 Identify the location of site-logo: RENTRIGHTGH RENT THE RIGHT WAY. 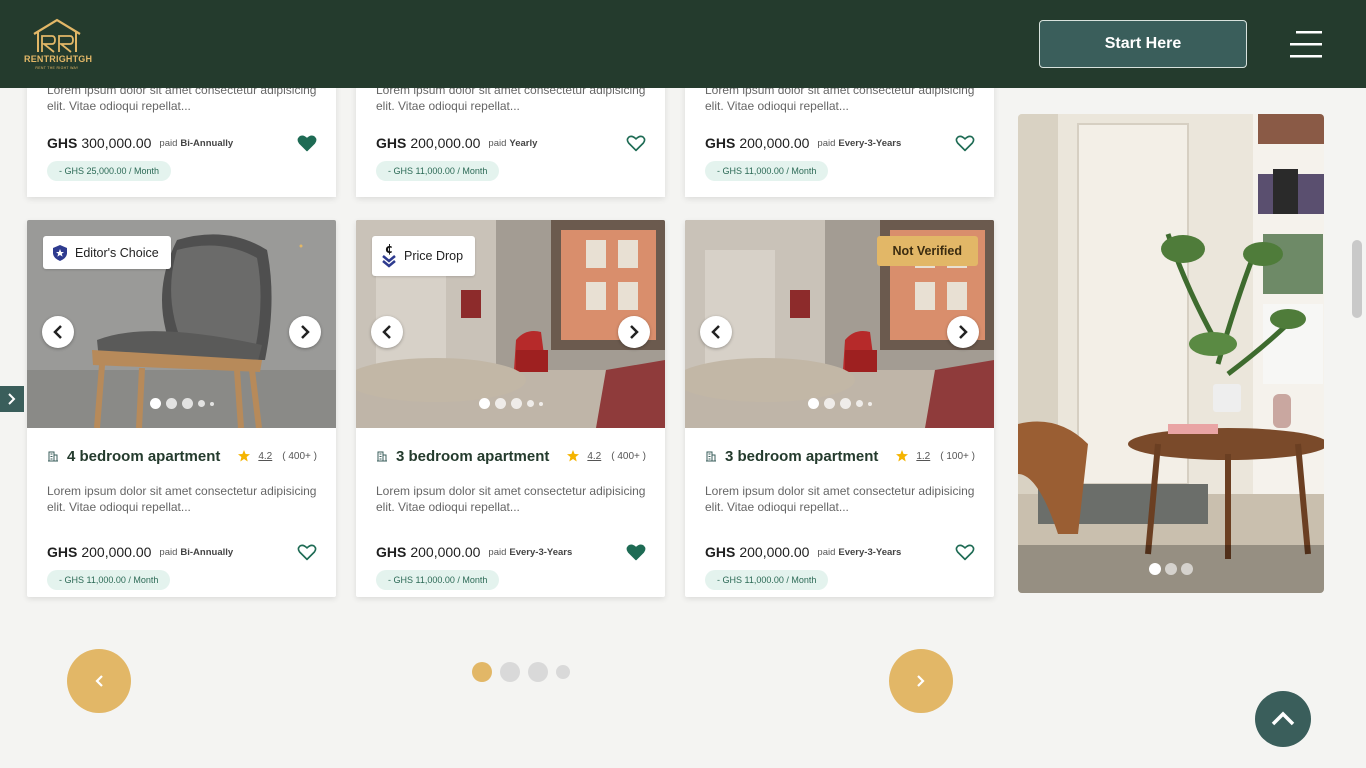
(58, 44).